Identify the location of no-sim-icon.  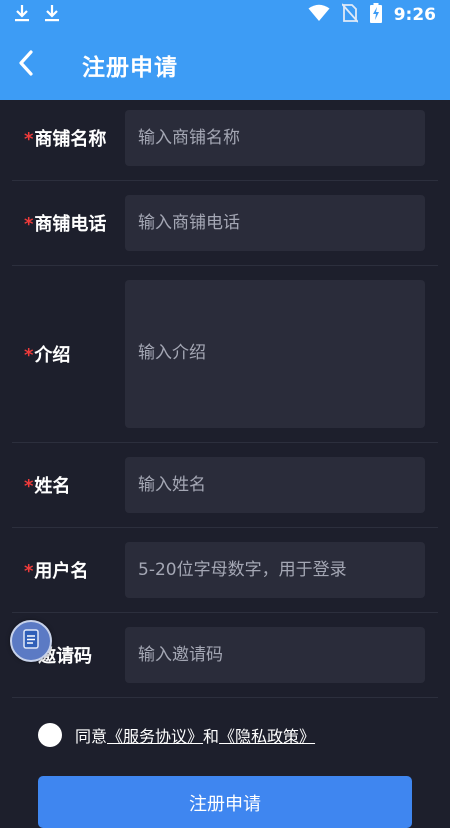
(350, 15).